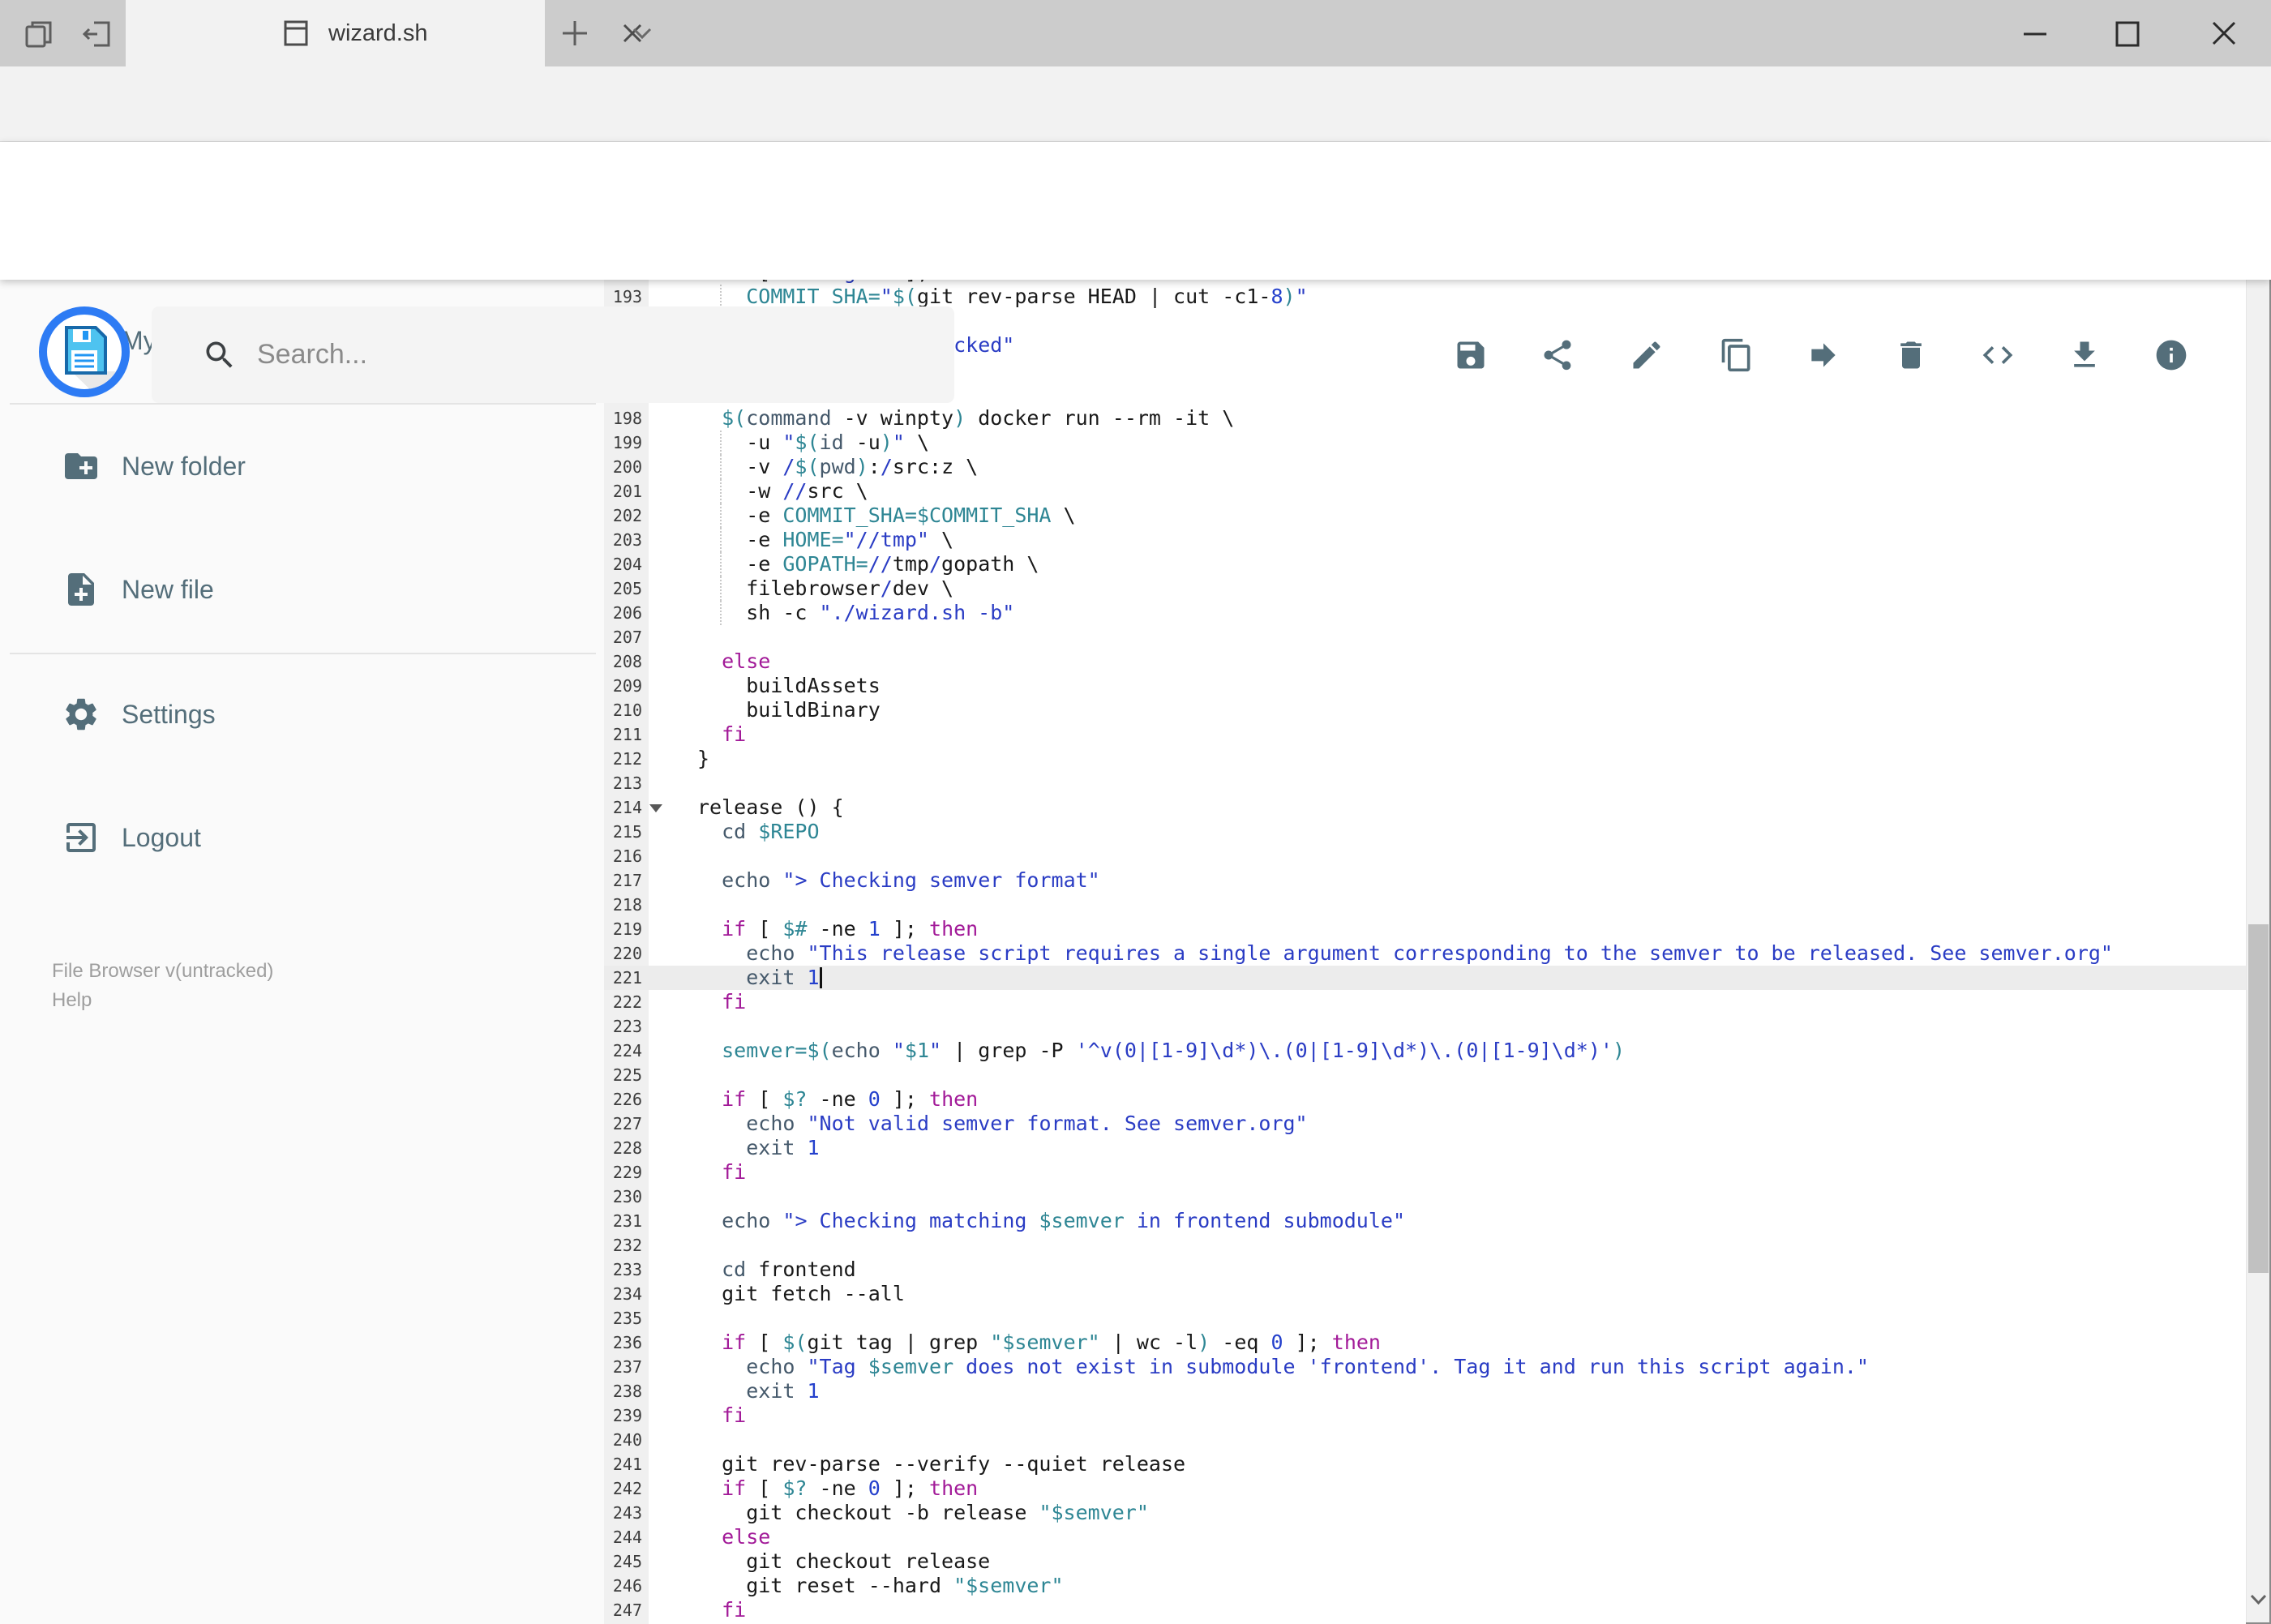 This screenshot has width=2271, height=1624. Describe the element at coordinates (1425, 759) in the screenshot. I see `code-line: 212}` at that location.